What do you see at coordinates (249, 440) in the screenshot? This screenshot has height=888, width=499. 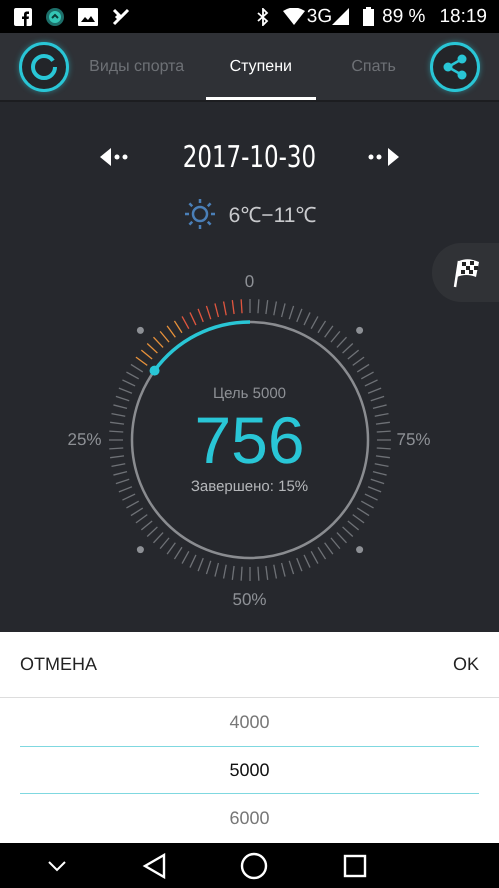 I see `step-count: 756` at bounding box center [249, 440].